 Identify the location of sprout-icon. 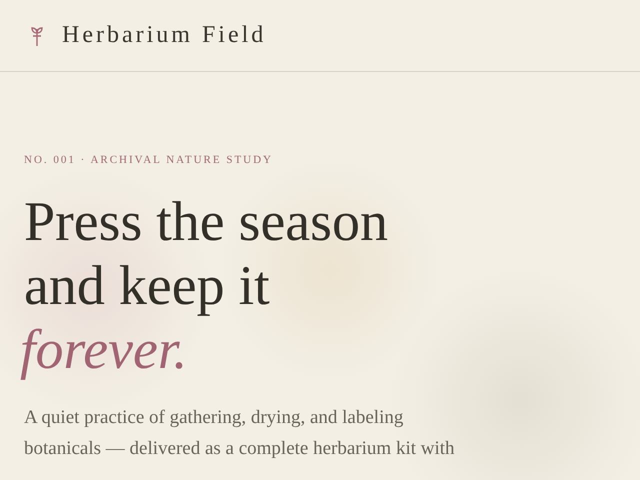
(37, 35).